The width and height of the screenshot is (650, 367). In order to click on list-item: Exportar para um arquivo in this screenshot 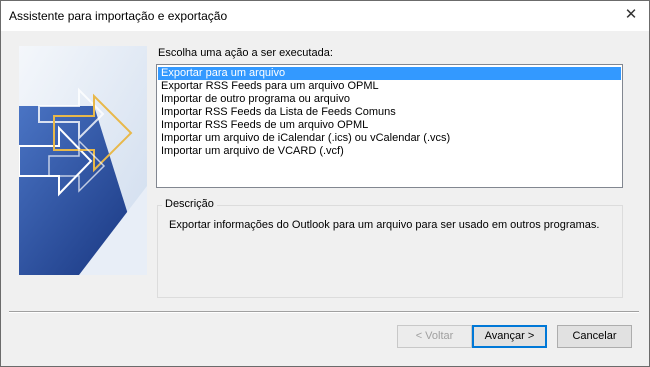, I will do `click(389, 73)`.